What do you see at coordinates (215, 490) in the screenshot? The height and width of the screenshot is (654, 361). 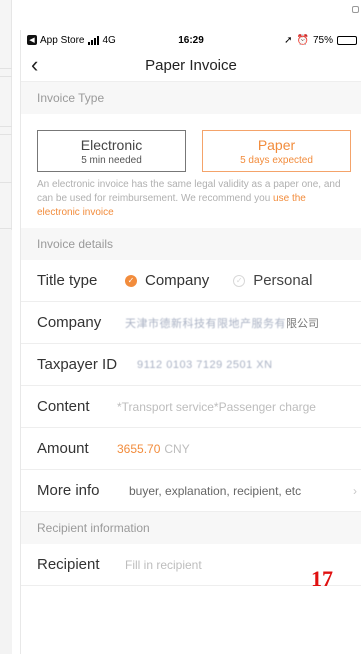 I see `more-info-value: buyer, explanation, recipient, etc` at bounding box center [215, 490].